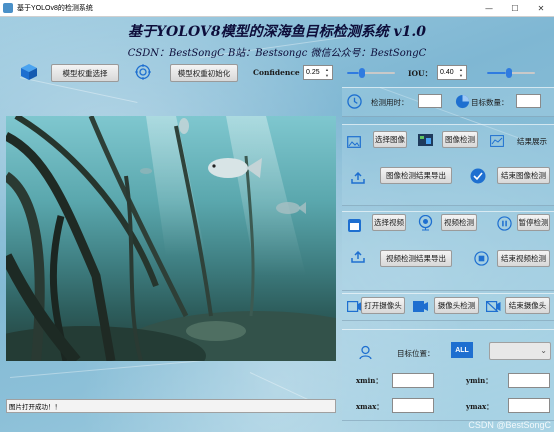 This screenshot has height=432, width=554. What do you see at coordinates (430, 101) in the screenshot?
I see `time-value-field` at bounding box center [430, 101].